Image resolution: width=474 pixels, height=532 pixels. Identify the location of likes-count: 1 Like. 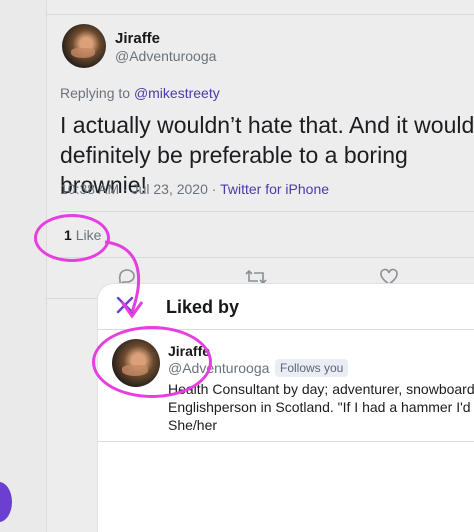
(82, 235).